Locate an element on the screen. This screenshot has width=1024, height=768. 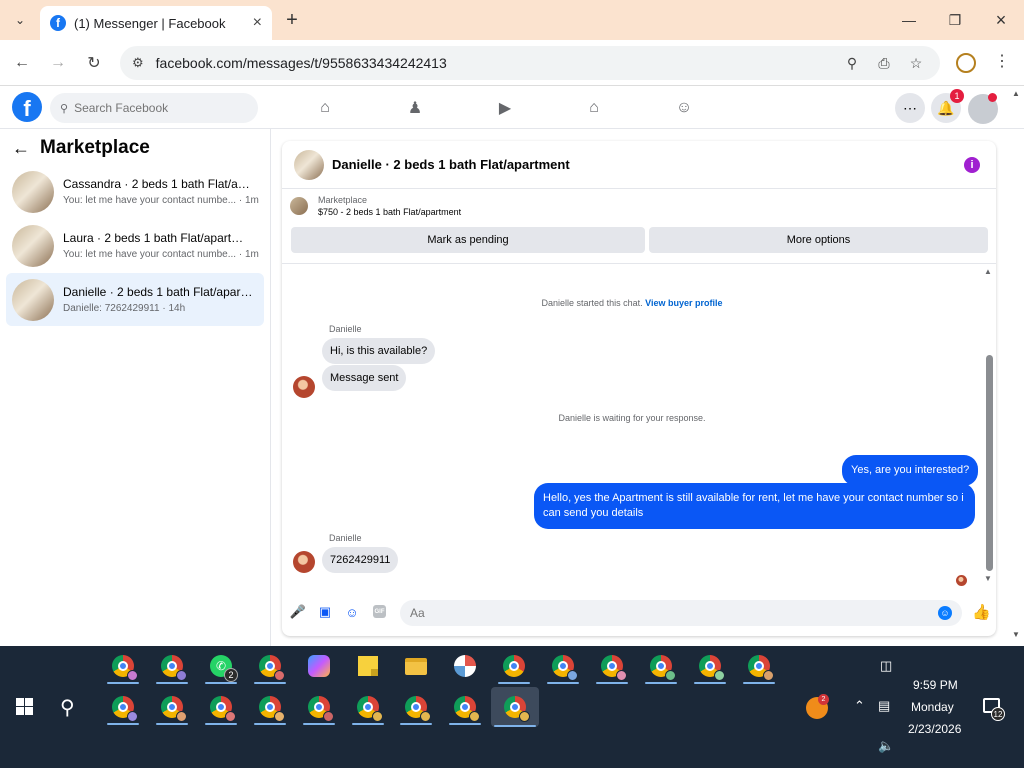
close-window-button: × is located at coordinates (1001, 20).